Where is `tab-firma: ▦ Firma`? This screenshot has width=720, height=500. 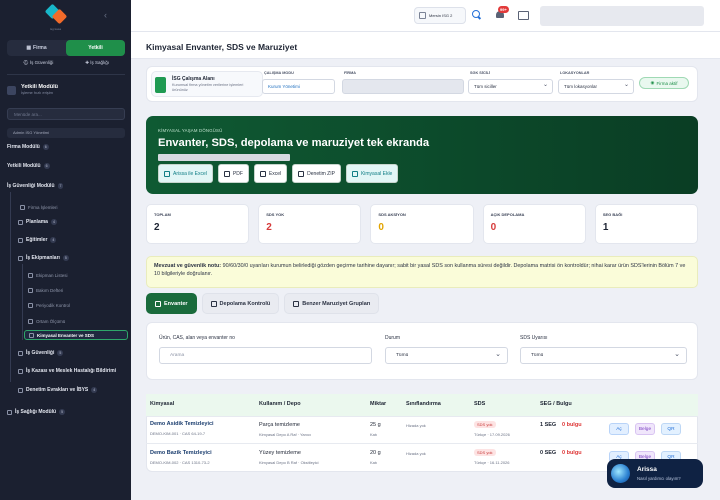 tab-firma: ▦ Firma is located at coordinates (36, 48).